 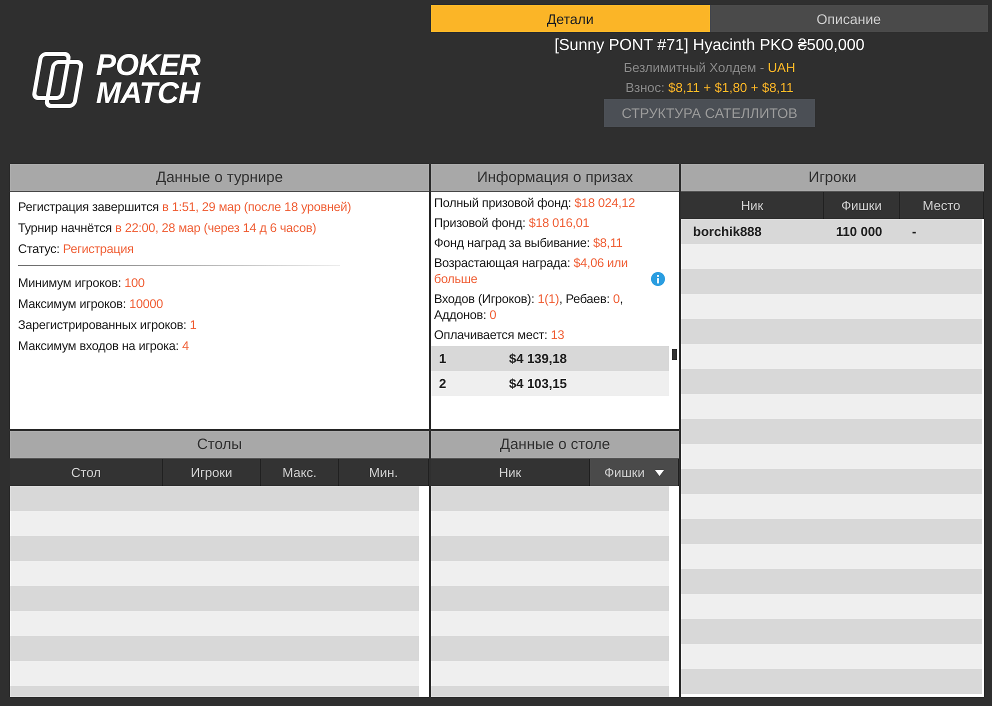 I want to click on panel-title: Столы, so click(x=219, y=445).